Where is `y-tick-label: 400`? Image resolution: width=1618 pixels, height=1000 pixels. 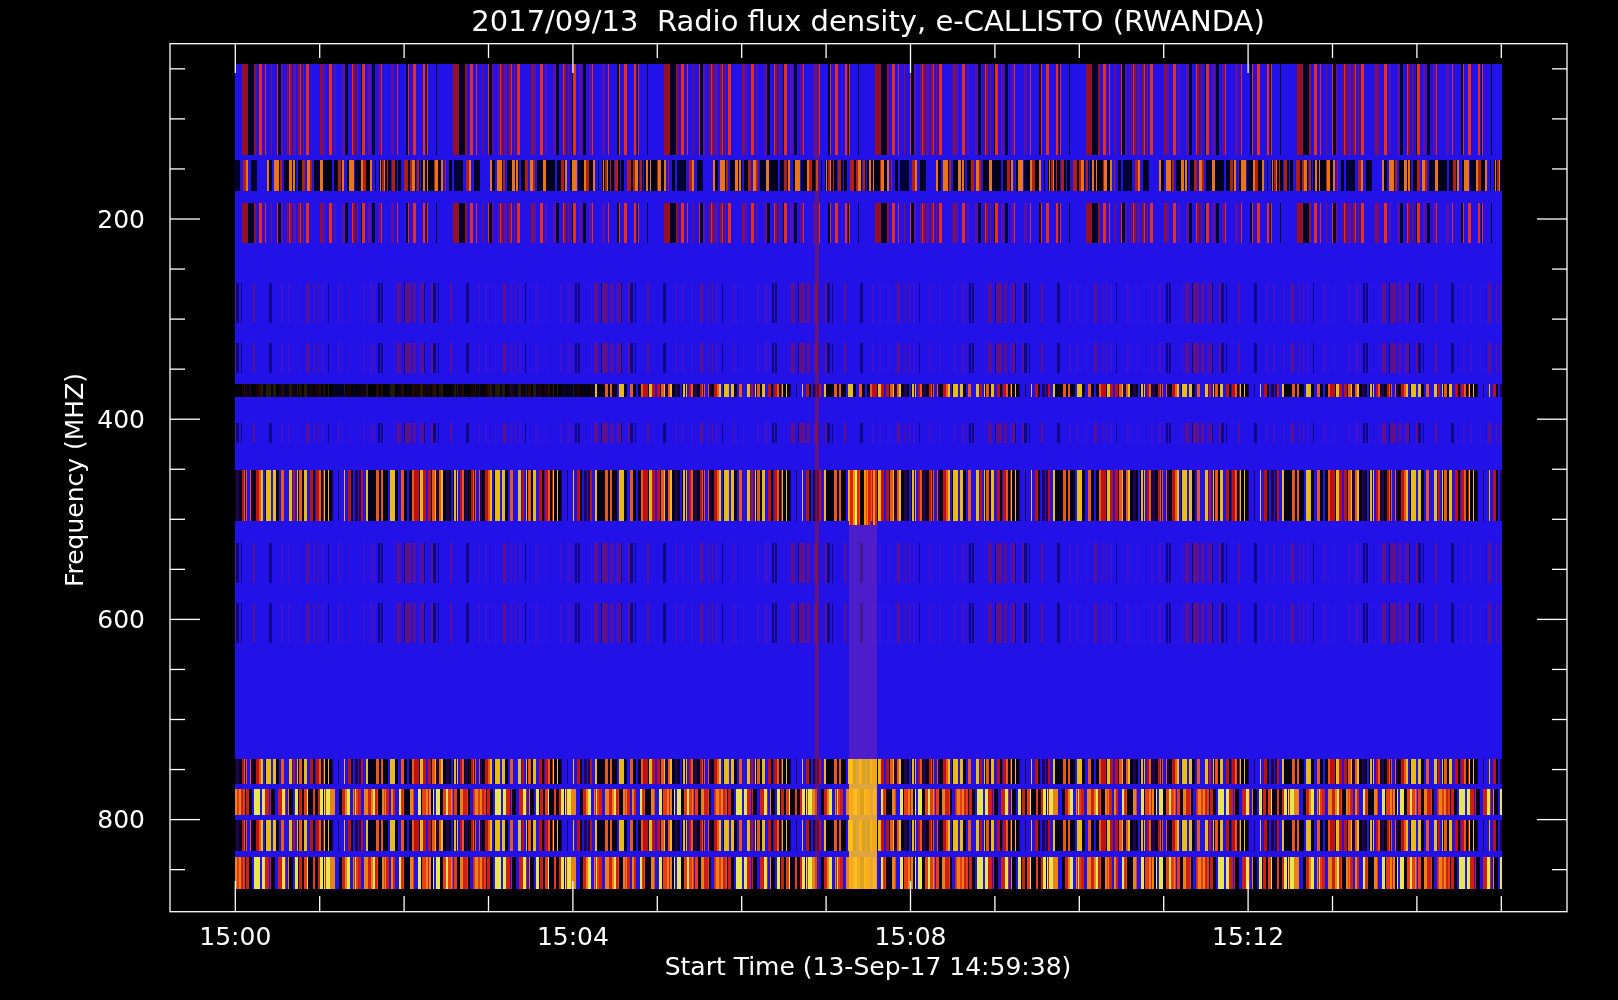 y-tick-label: 400 is located at coordinates (121, 419).